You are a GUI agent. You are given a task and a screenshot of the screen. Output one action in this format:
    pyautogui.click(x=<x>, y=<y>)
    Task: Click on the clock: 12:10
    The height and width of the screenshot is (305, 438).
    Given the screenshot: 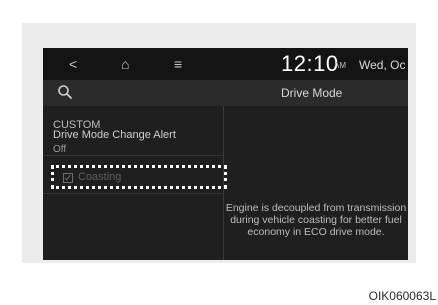 What is the action you would take?
    pyautogui.click(x=310, y=63)
    